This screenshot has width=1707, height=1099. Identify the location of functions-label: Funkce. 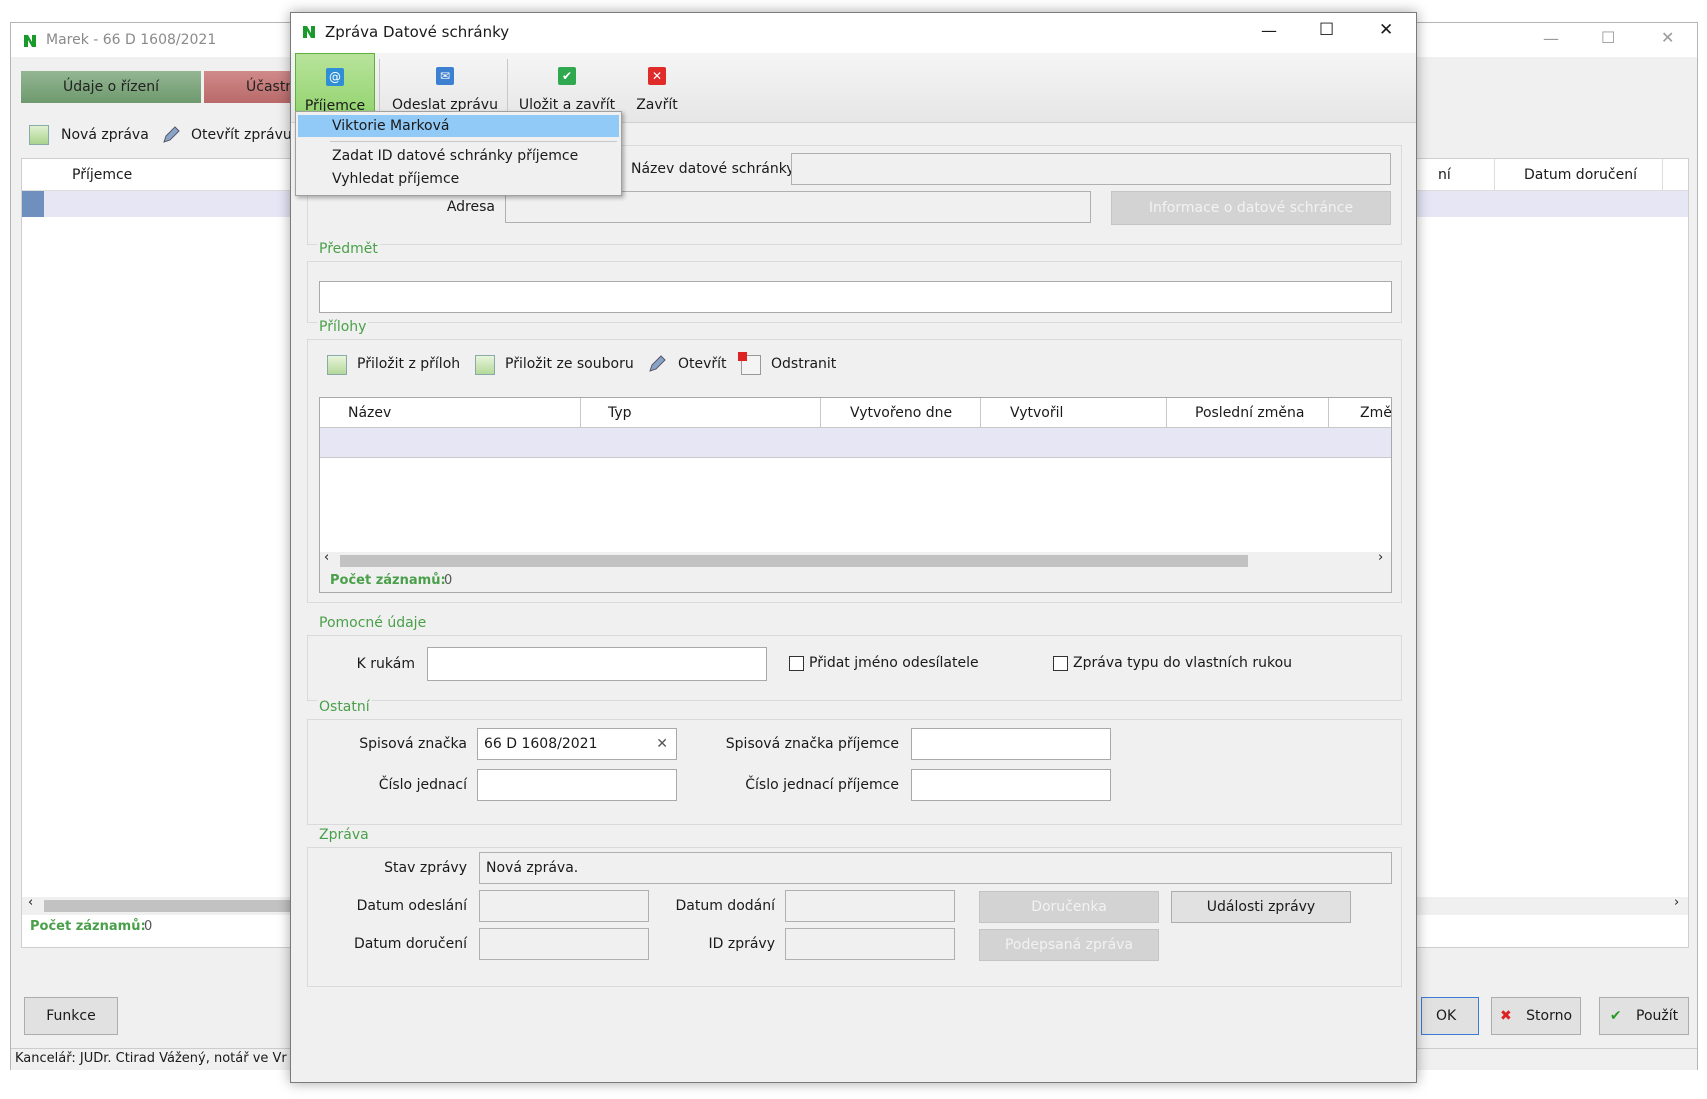
(71, 1016).